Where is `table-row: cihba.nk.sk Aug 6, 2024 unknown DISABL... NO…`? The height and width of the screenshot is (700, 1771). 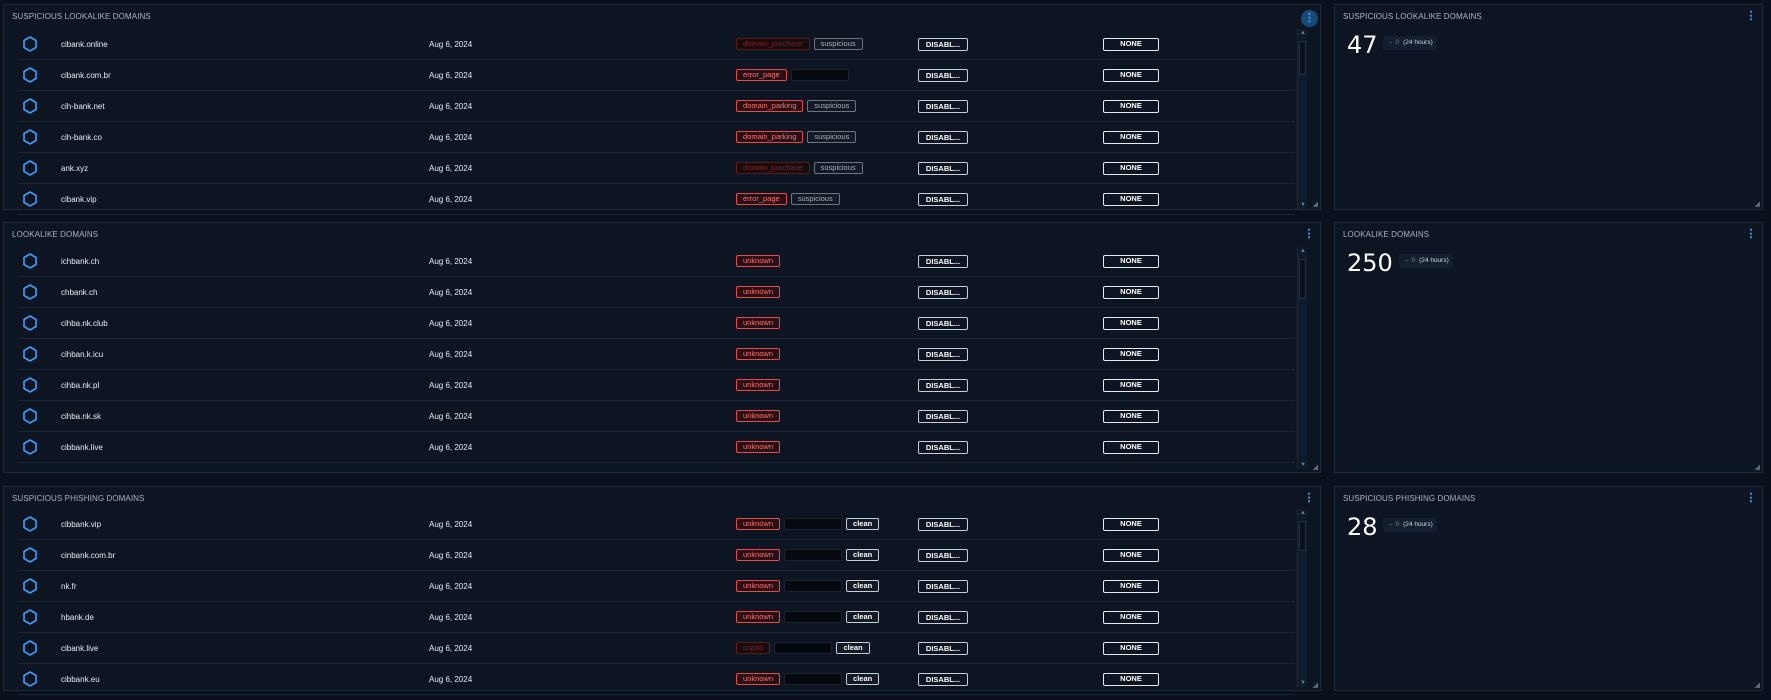 table-row: cihba.nk.sk Aug 6, 2024 unknown DISABL... NO… is located at coordinates (656, 416).